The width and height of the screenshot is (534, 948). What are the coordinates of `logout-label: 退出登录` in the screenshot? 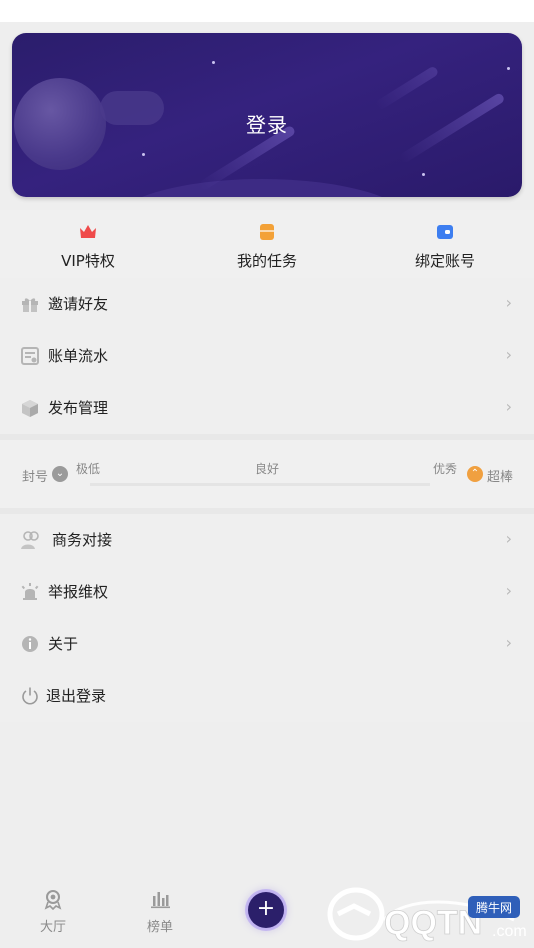 It's located at (76, 696).